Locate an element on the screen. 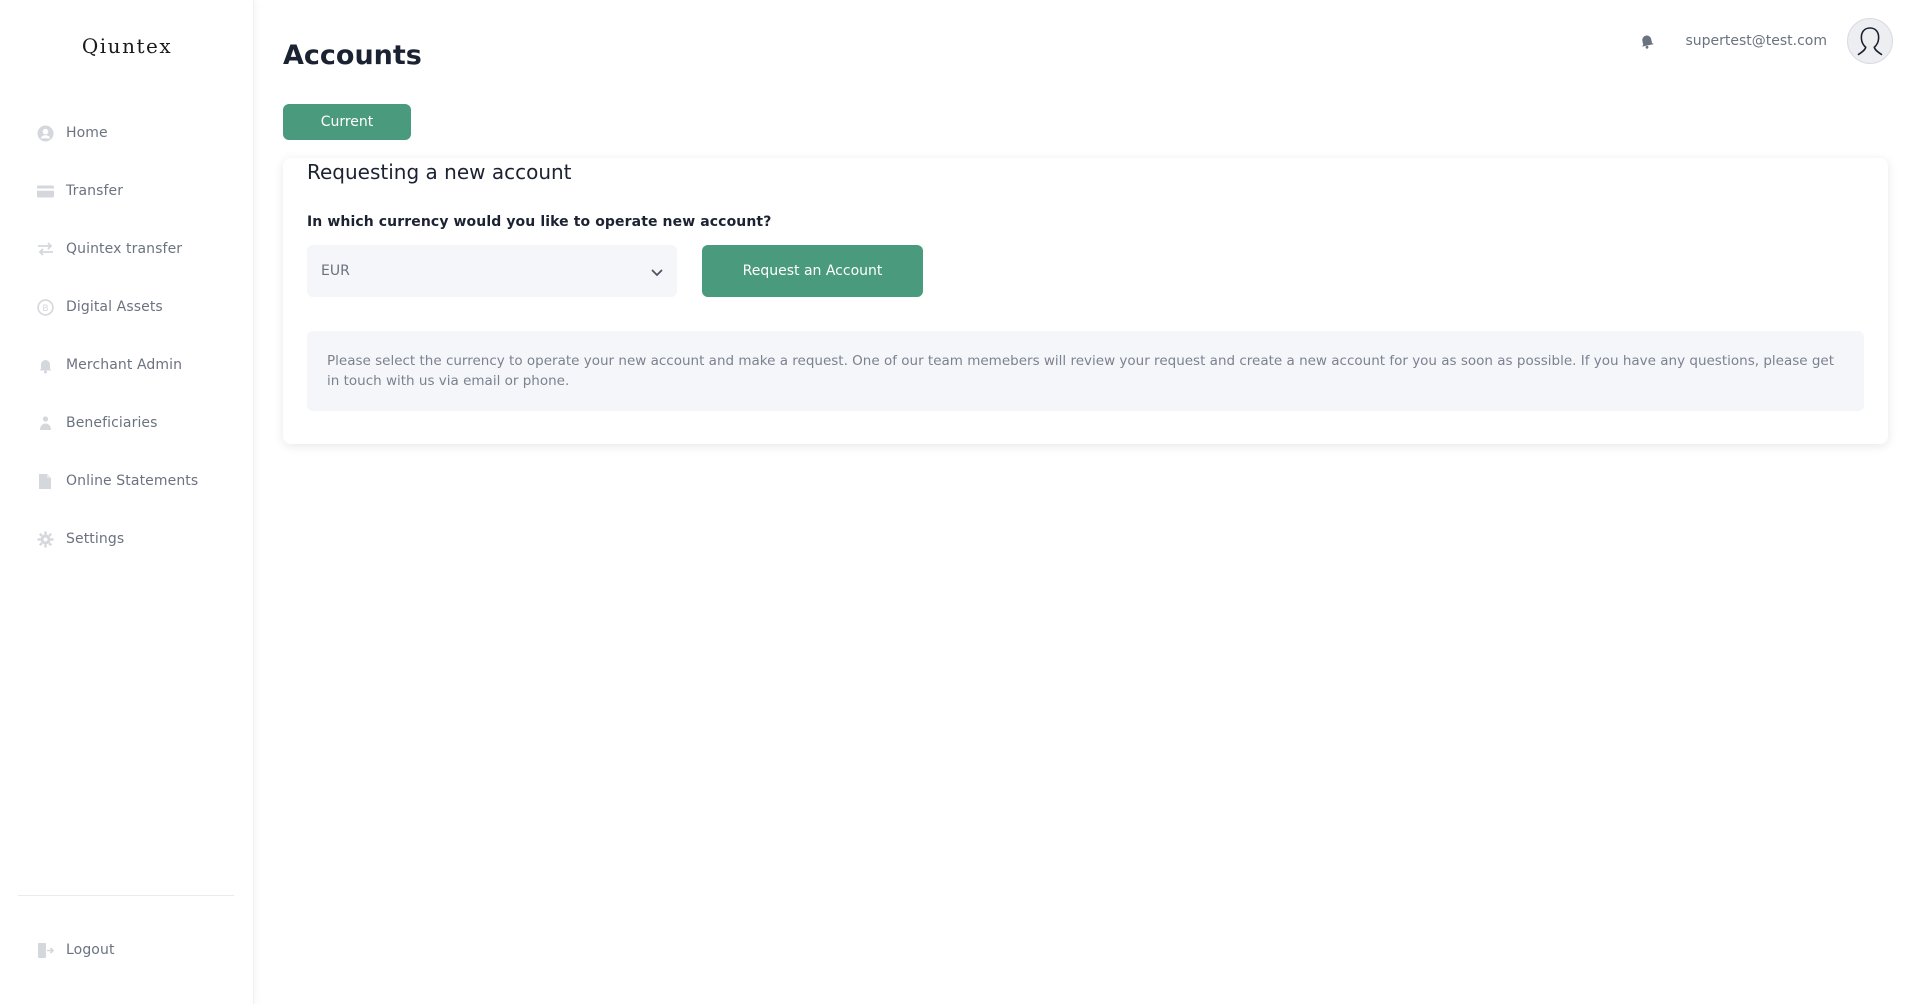 The image size is (1917, 1004). sidebar-item-label: Digital Assets is located at coordinates (114, 307).